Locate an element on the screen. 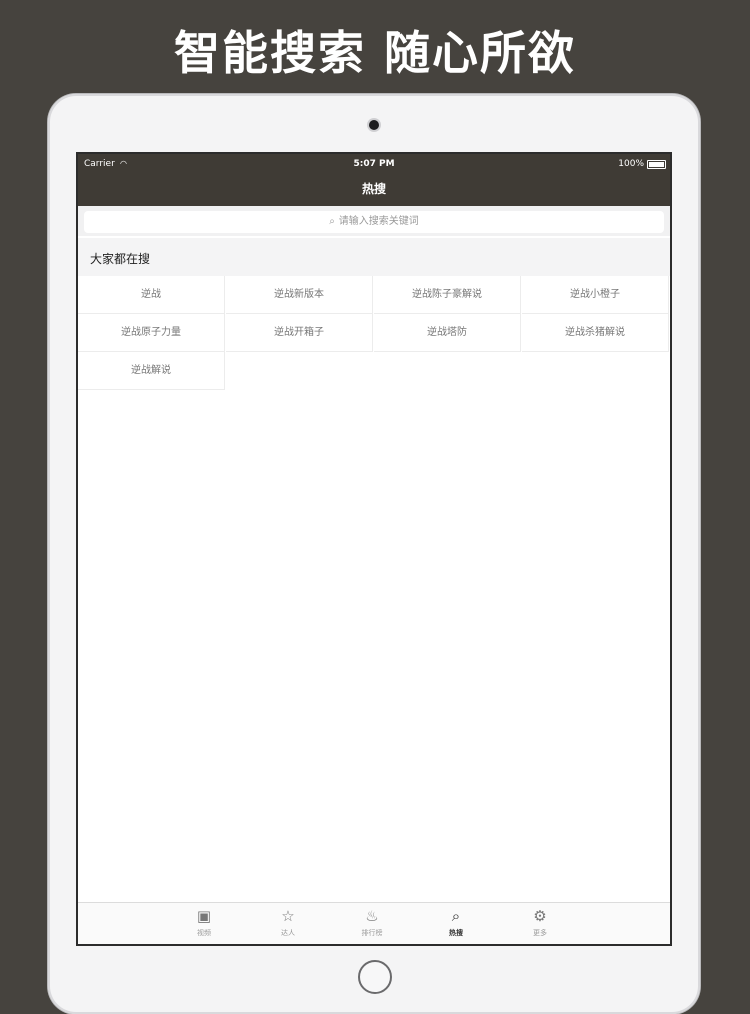 This screenshot has width=750, height=1014. video-icon: ▣ is located at coordinates (204, 916).